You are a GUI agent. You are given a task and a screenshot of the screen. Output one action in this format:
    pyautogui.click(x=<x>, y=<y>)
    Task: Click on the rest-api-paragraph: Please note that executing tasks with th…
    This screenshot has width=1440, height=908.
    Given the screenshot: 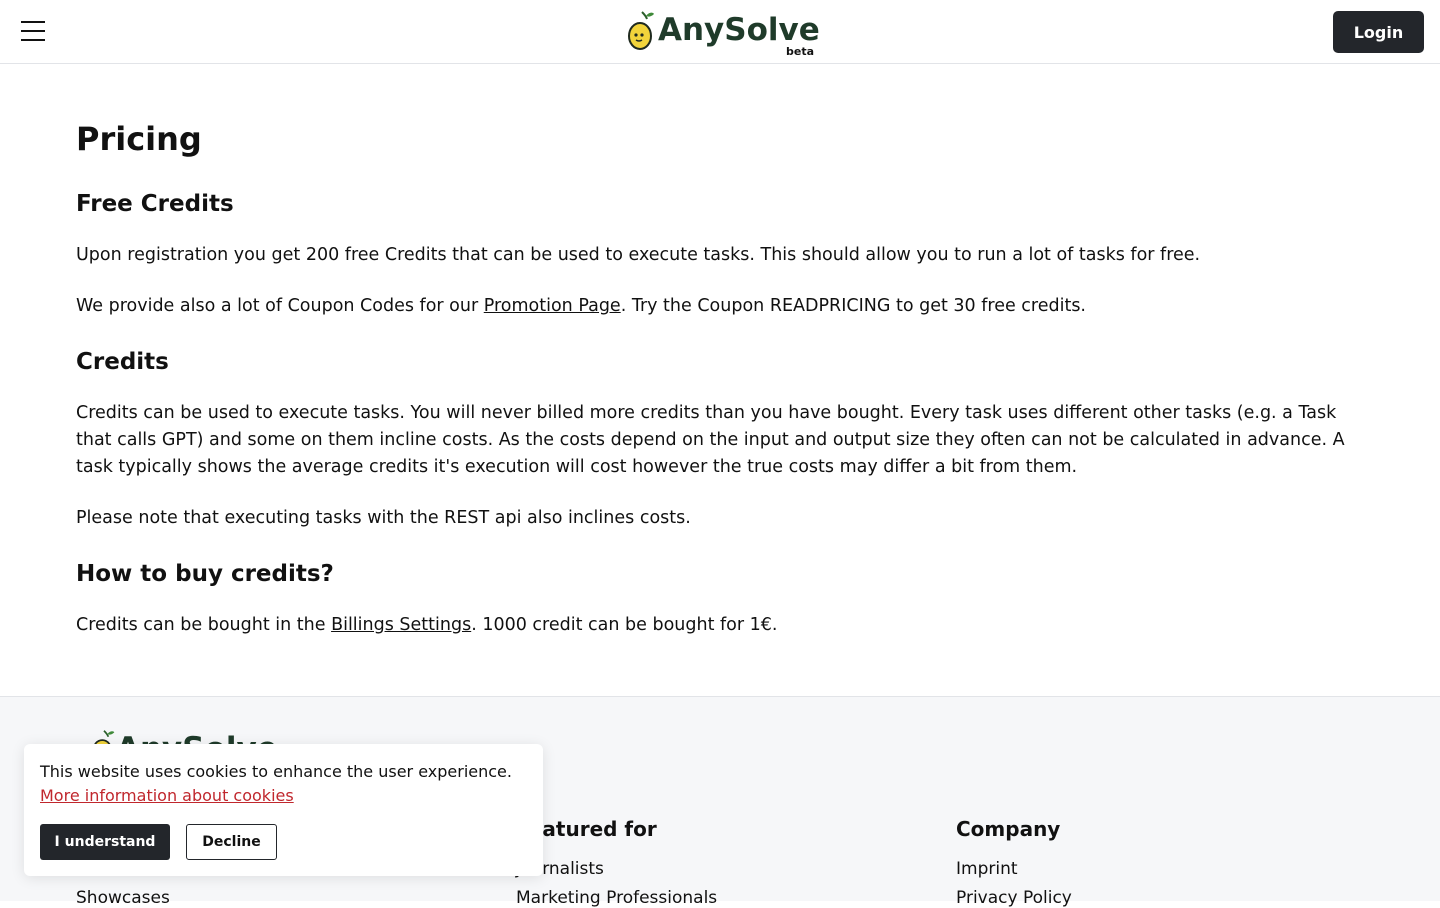 What is the action you would take?
    pyautogui.click(x=383, y=518)
    